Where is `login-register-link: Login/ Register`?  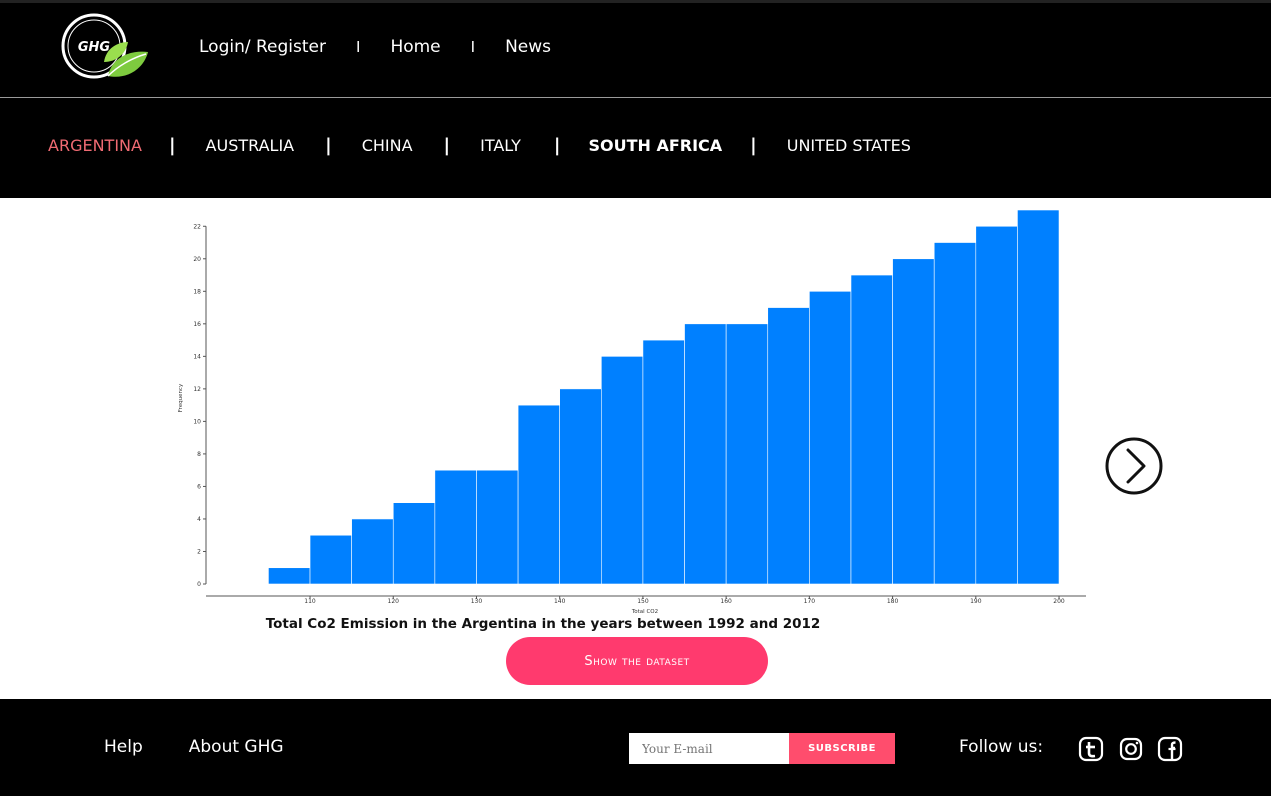 login-register-link: Login/ Register is located at coordinates (262, 47).